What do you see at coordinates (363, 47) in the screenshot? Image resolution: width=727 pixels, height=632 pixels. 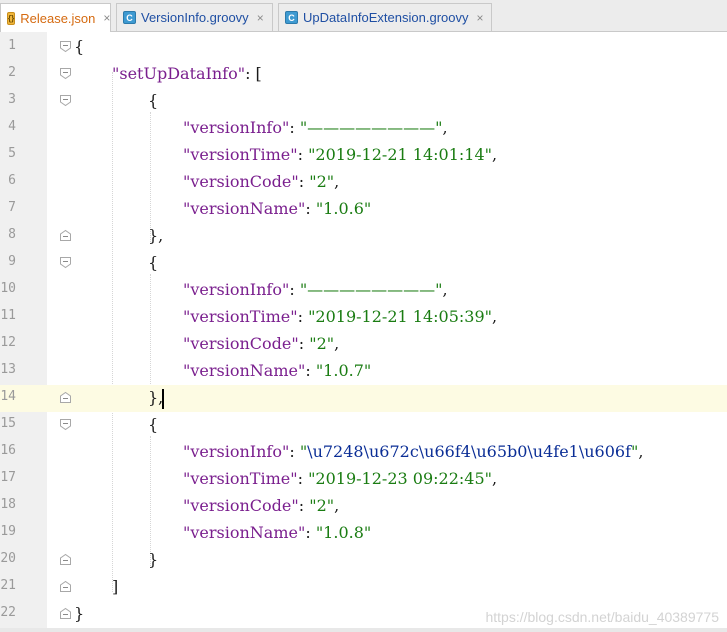 I see `code-line: 1 {` at bounding box center [363, 47].